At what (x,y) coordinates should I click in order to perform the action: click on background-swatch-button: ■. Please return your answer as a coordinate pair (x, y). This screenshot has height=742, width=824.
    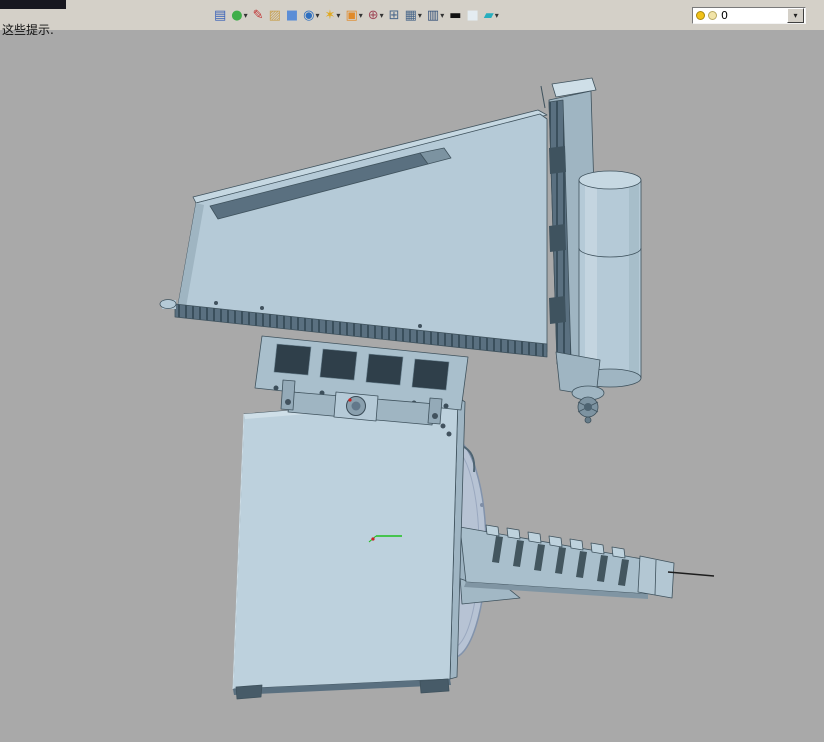
    Looking at the image, I should click on (473, 15).